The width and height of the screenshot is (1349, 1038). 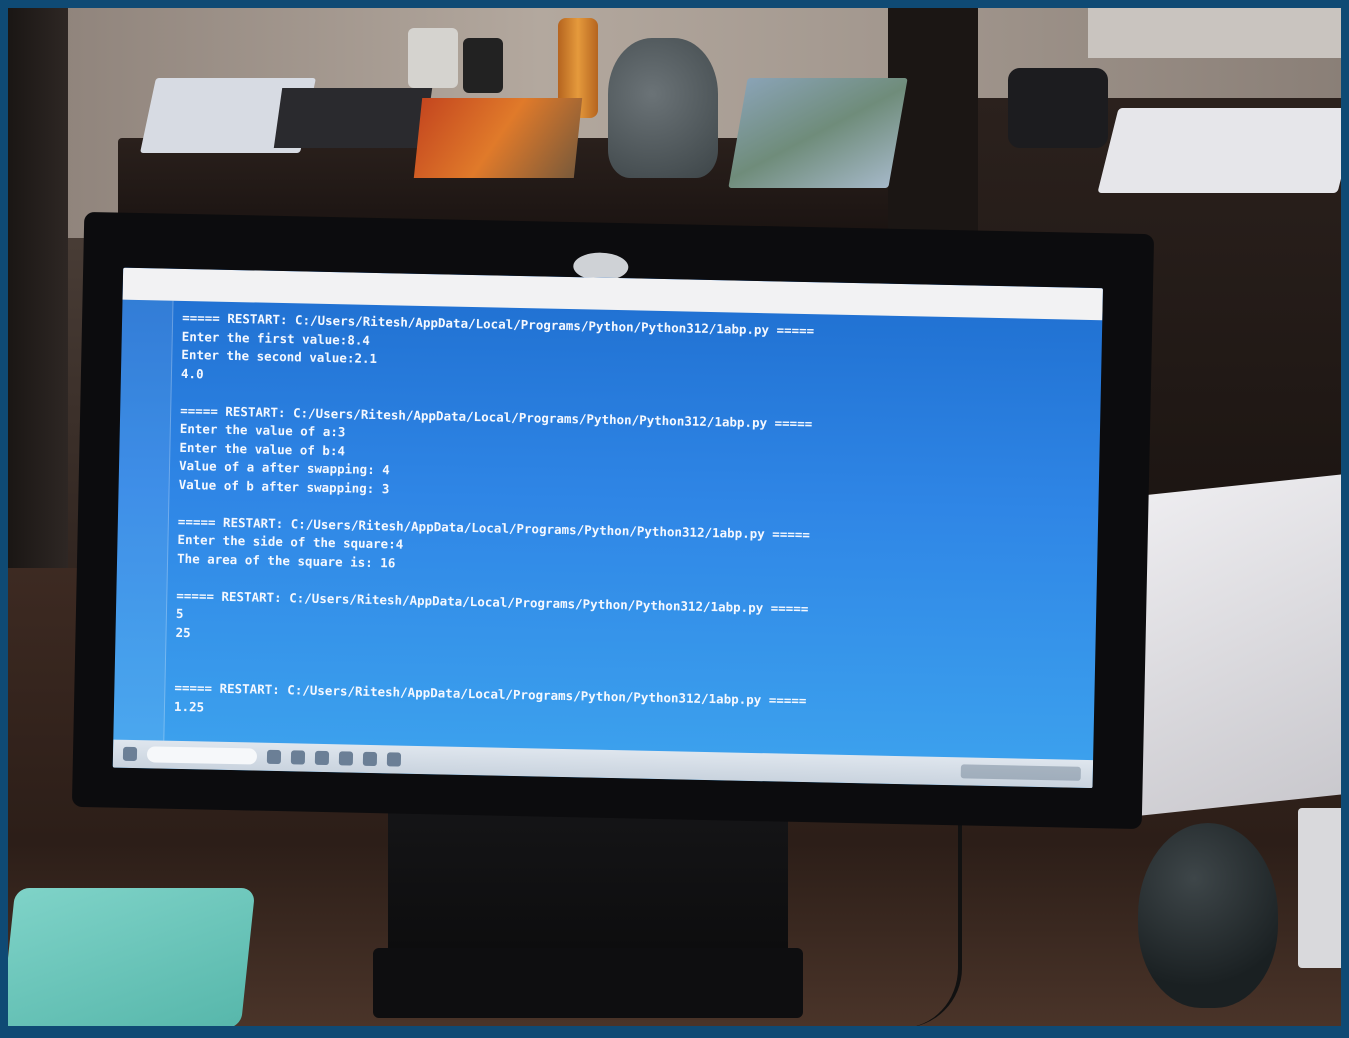 I want to click on keyboard-edge, so click(x=1319, y=888).